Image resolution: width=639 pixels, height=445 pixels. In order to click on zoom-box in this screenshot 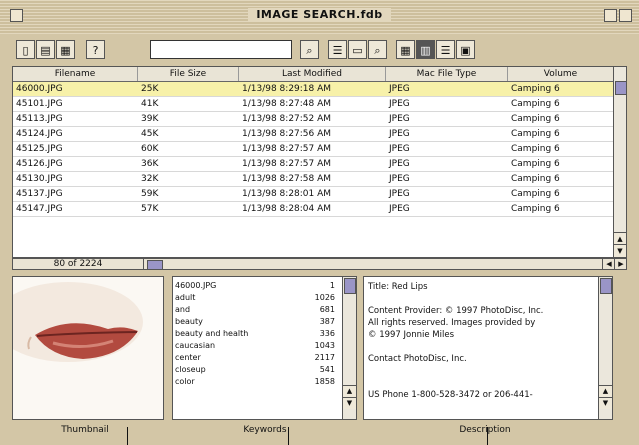, I will do `click(610, 15)`.